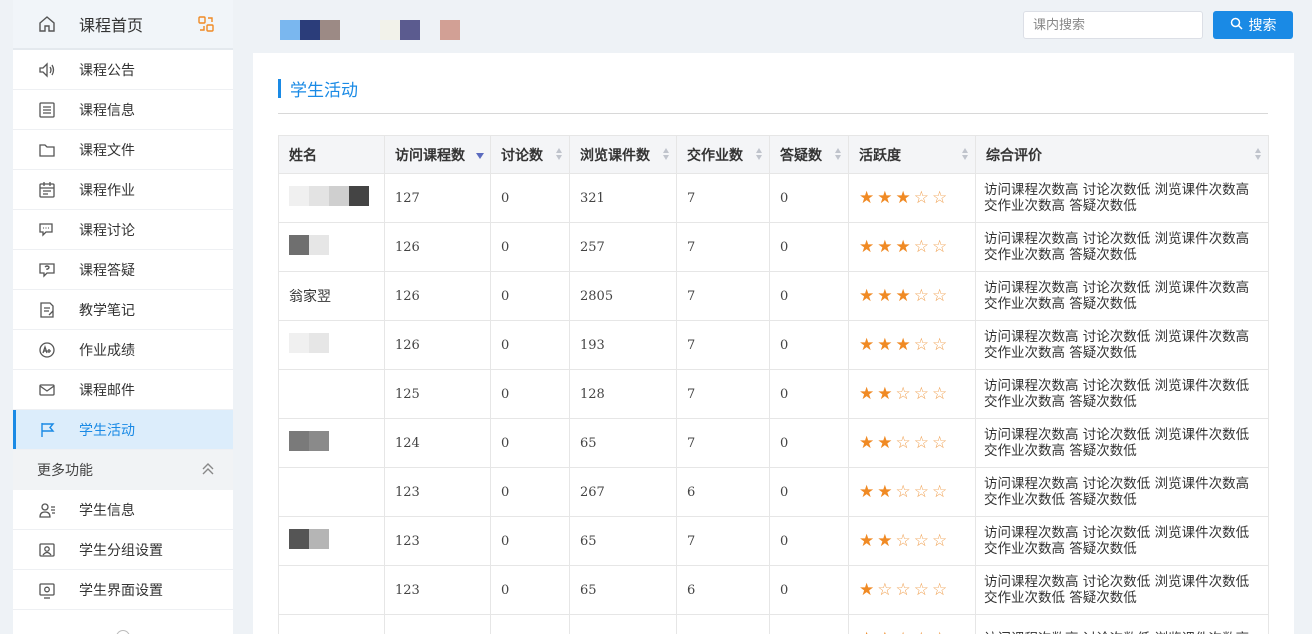 This screenshot has height=634, width=1312. I want to click on table-row: ★★☆☆☆访问课程次数高 讨论次数低 浏览课件次数高, so click(773, 624).